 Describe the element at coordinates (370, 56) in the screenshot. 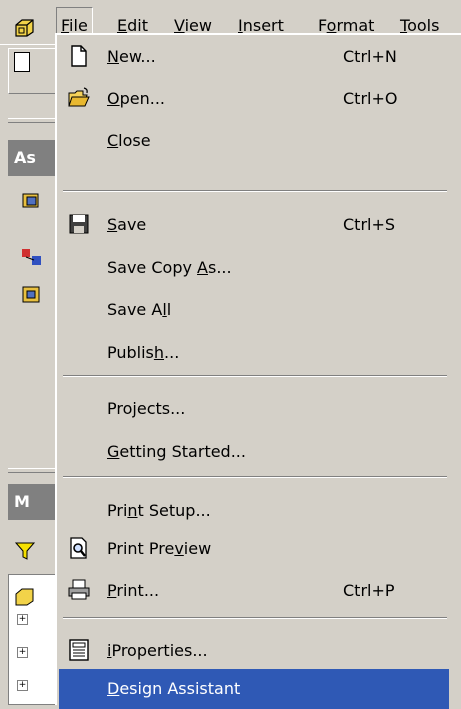

I see `shortcut-new: Ctrl+N` at that location.